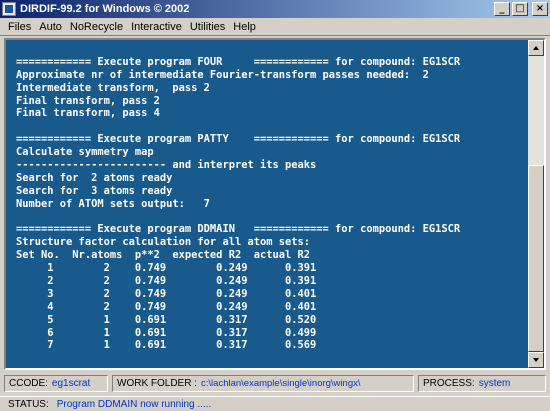 The image size is (550, 411). Describe the element at coordinates (156, 27) in the screenshot. I see `menu-interactive: Interactive` at that location.